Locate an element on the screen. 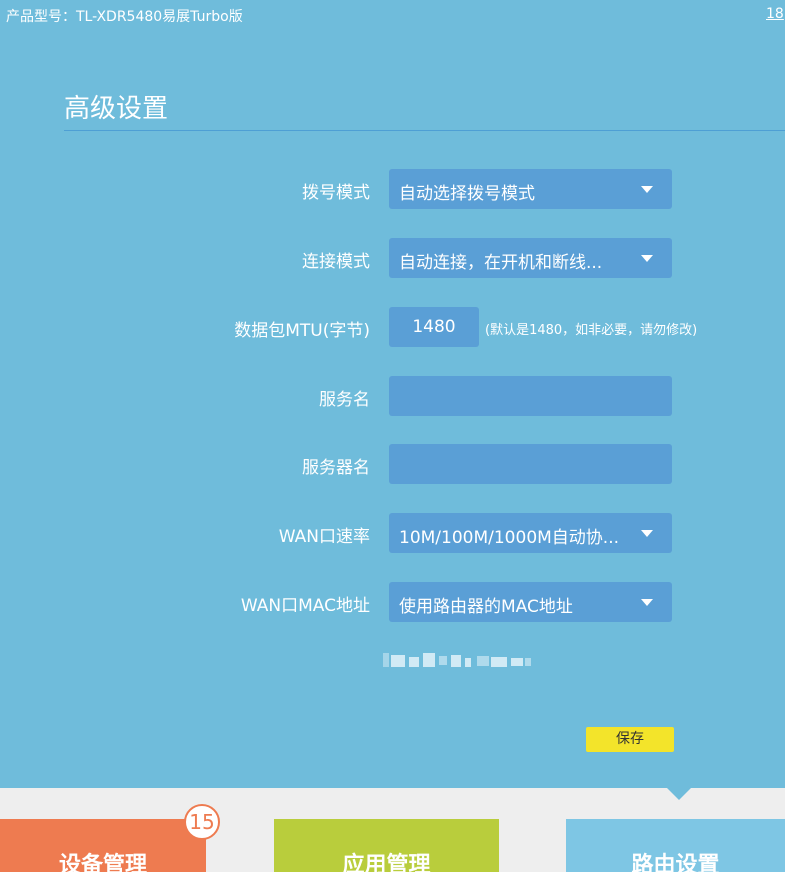  mtu-label: 数据包MTU(字节) is located at coordinates (302, 331).